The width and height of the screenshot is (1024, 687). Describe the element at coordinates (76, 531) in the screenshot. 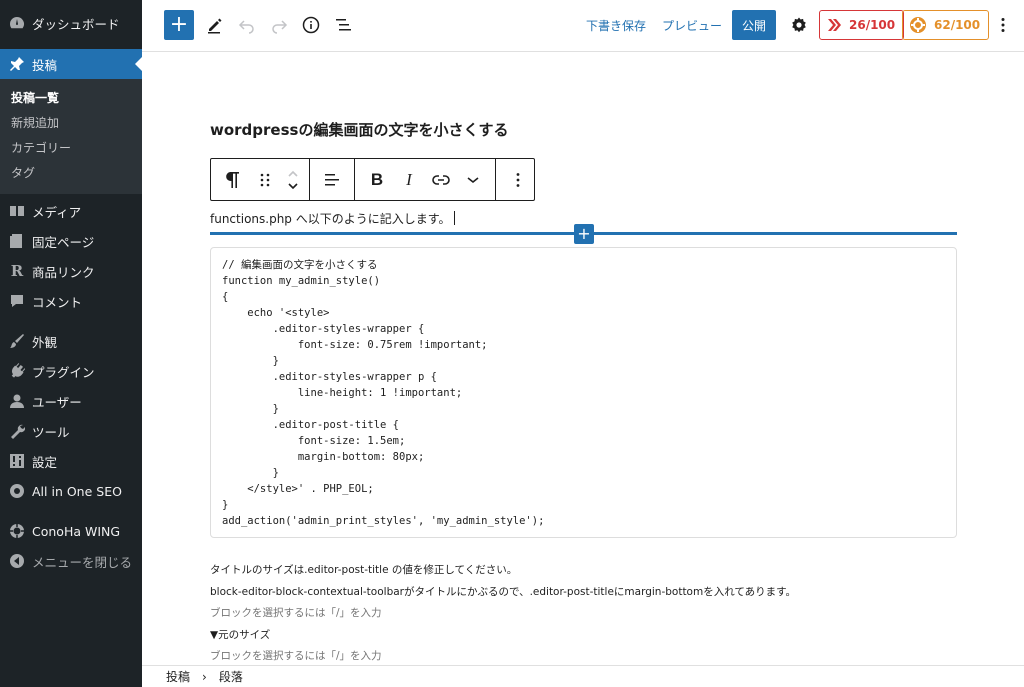

I see `sidebar-item-label: ConoHa WING` at that location.